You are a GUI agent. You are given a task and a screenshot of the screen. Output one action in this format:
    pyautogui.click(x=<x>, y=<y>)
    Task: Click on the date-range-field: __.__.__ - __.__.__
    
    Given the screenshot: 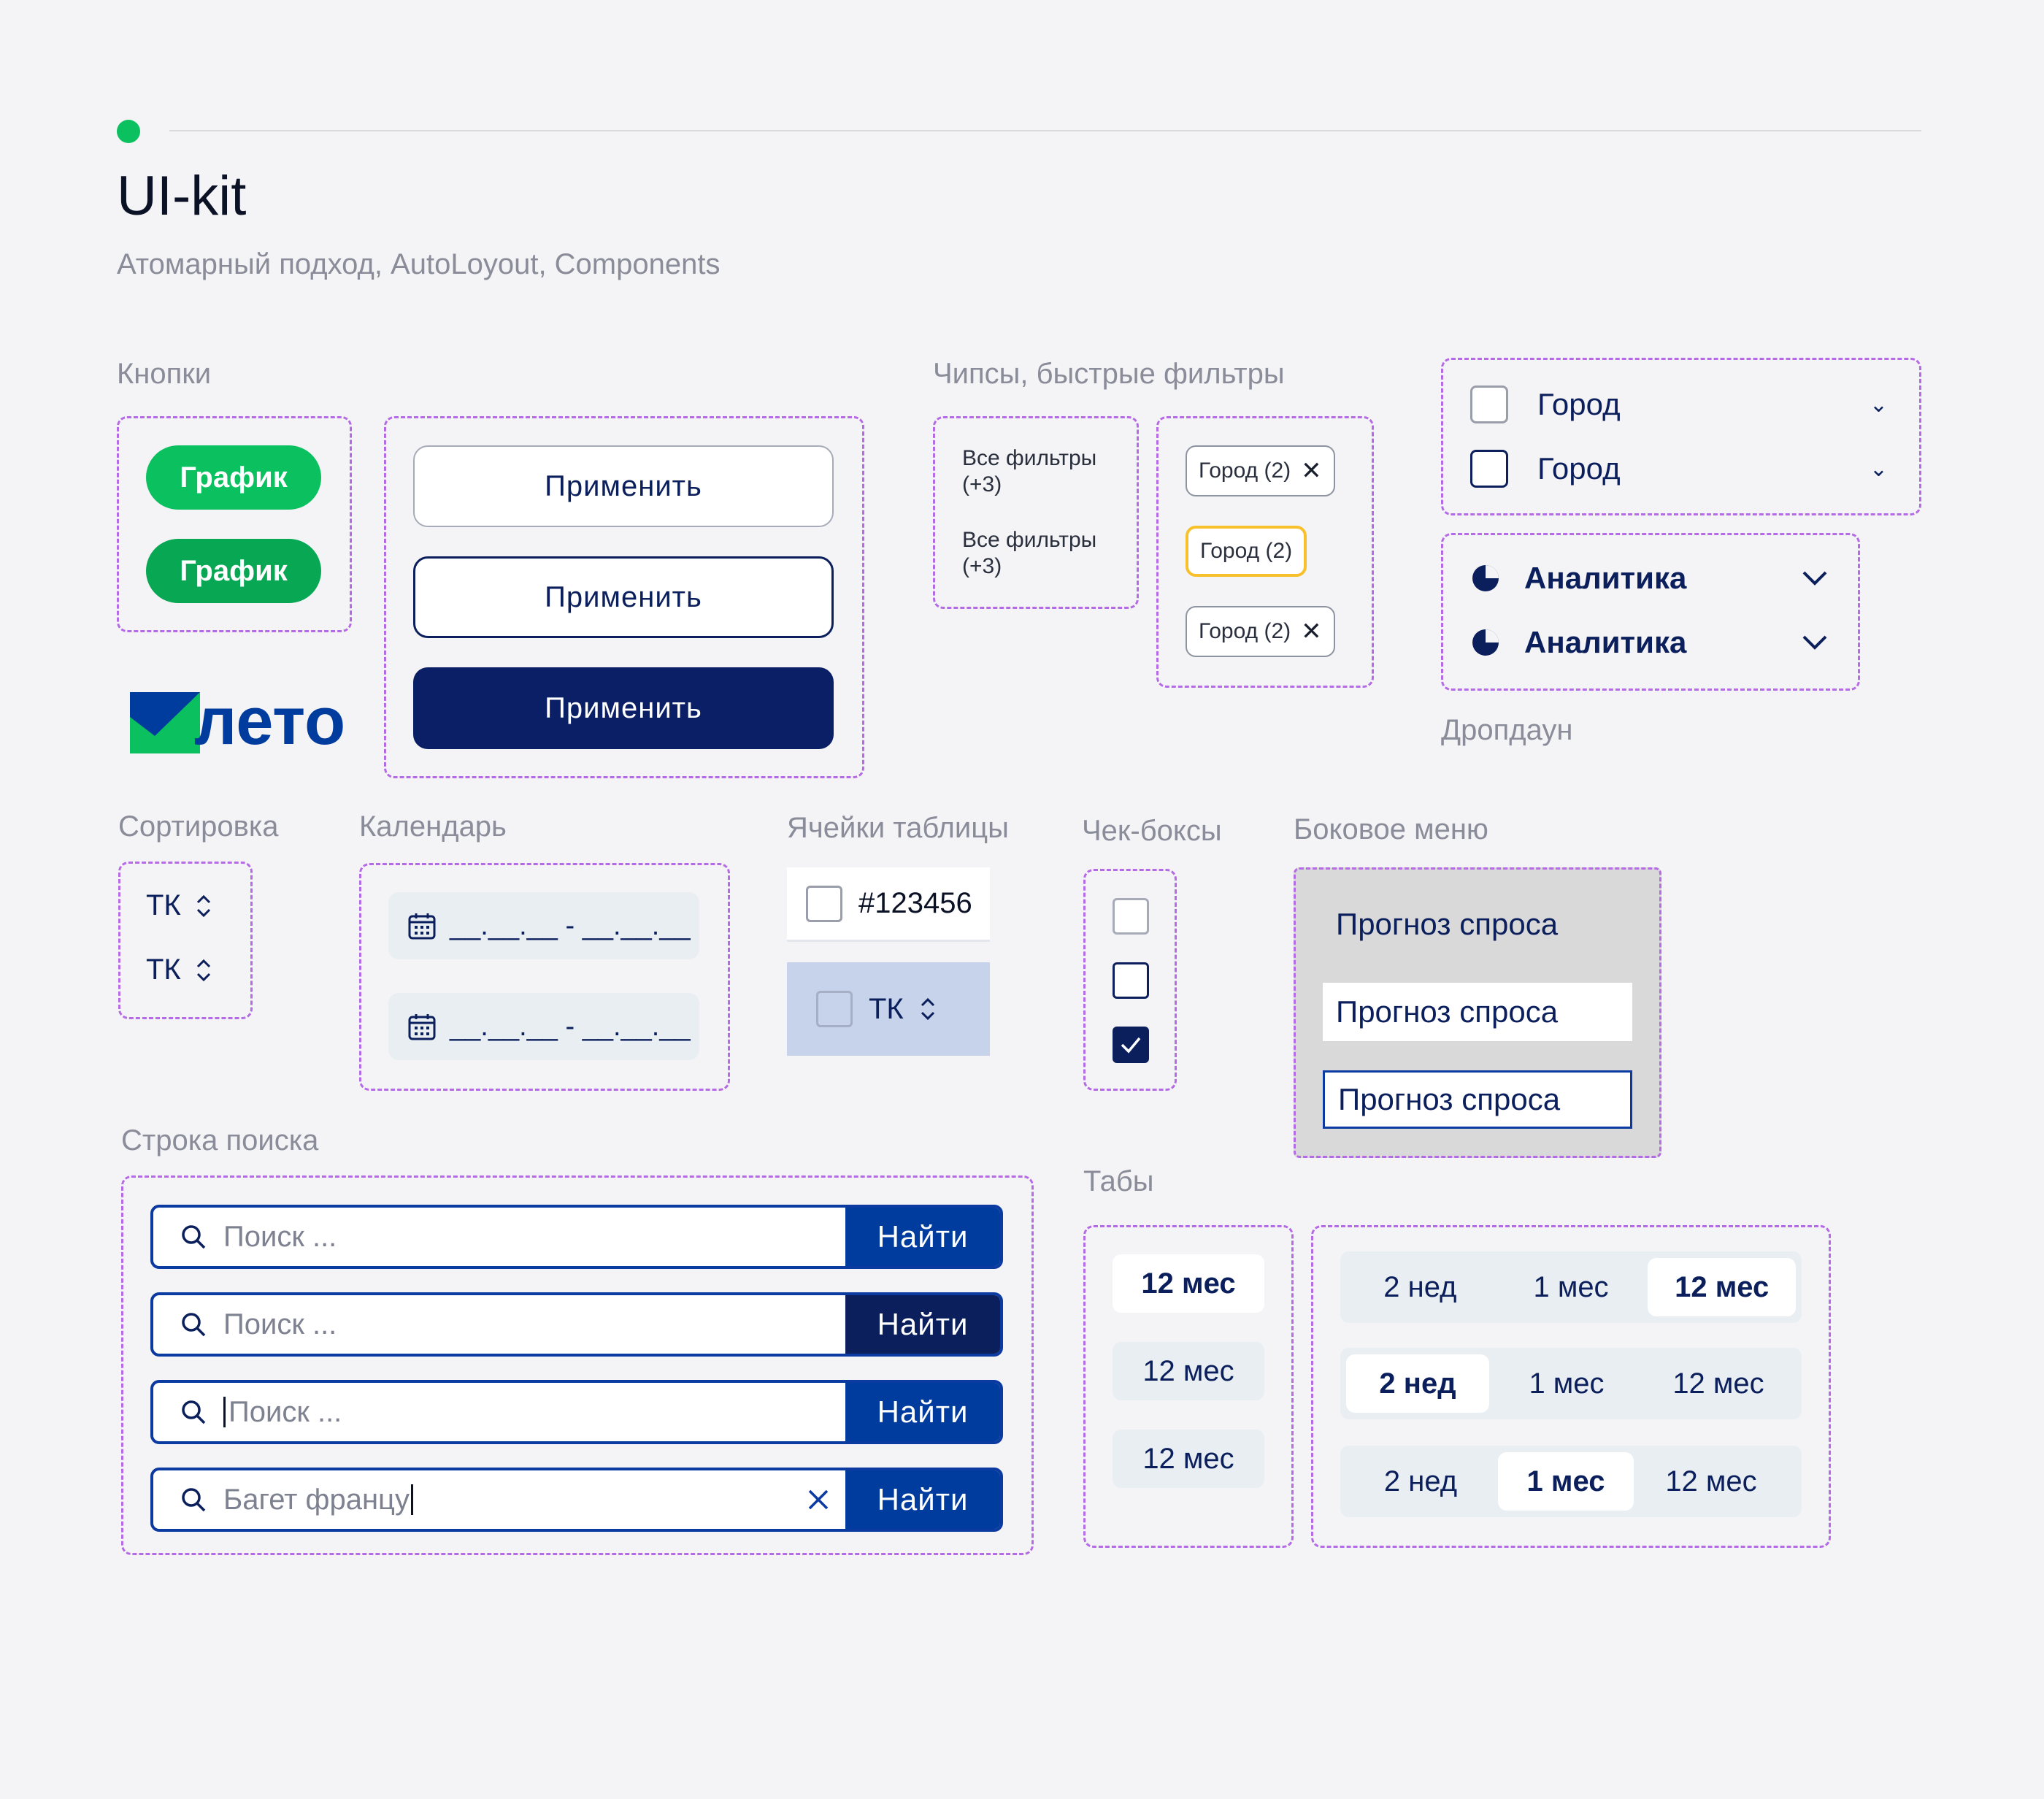 What is the action you would take?
    pyautogui.click(x=543, y=926)
    